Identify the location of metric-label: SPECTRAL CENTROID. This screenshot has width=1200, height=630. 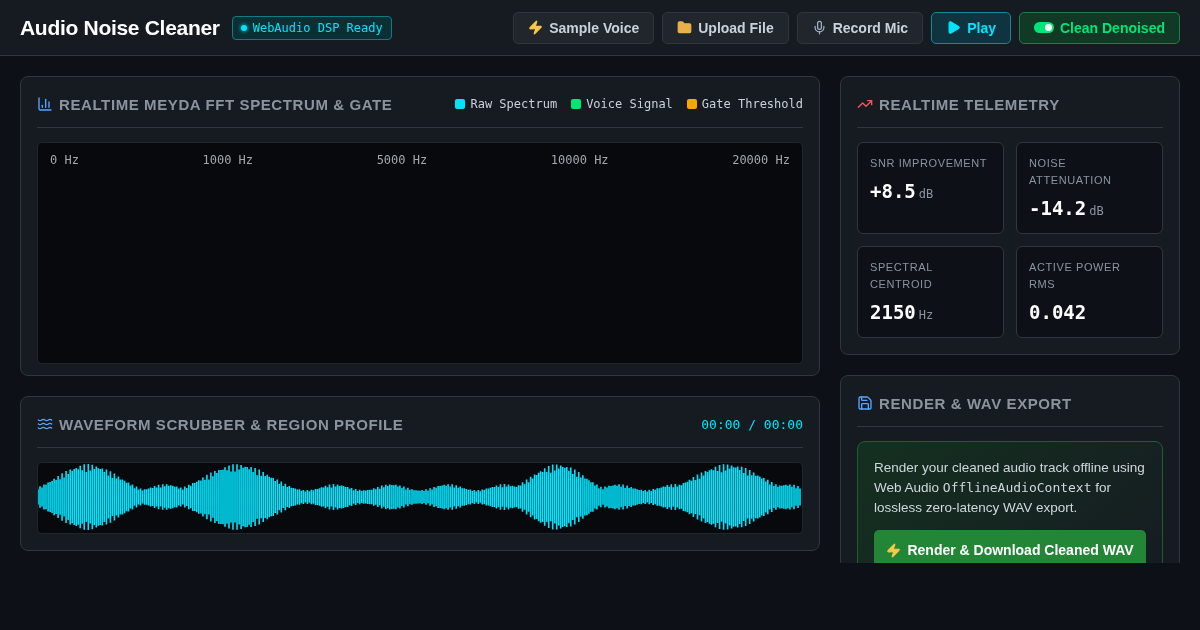
(902, 276).